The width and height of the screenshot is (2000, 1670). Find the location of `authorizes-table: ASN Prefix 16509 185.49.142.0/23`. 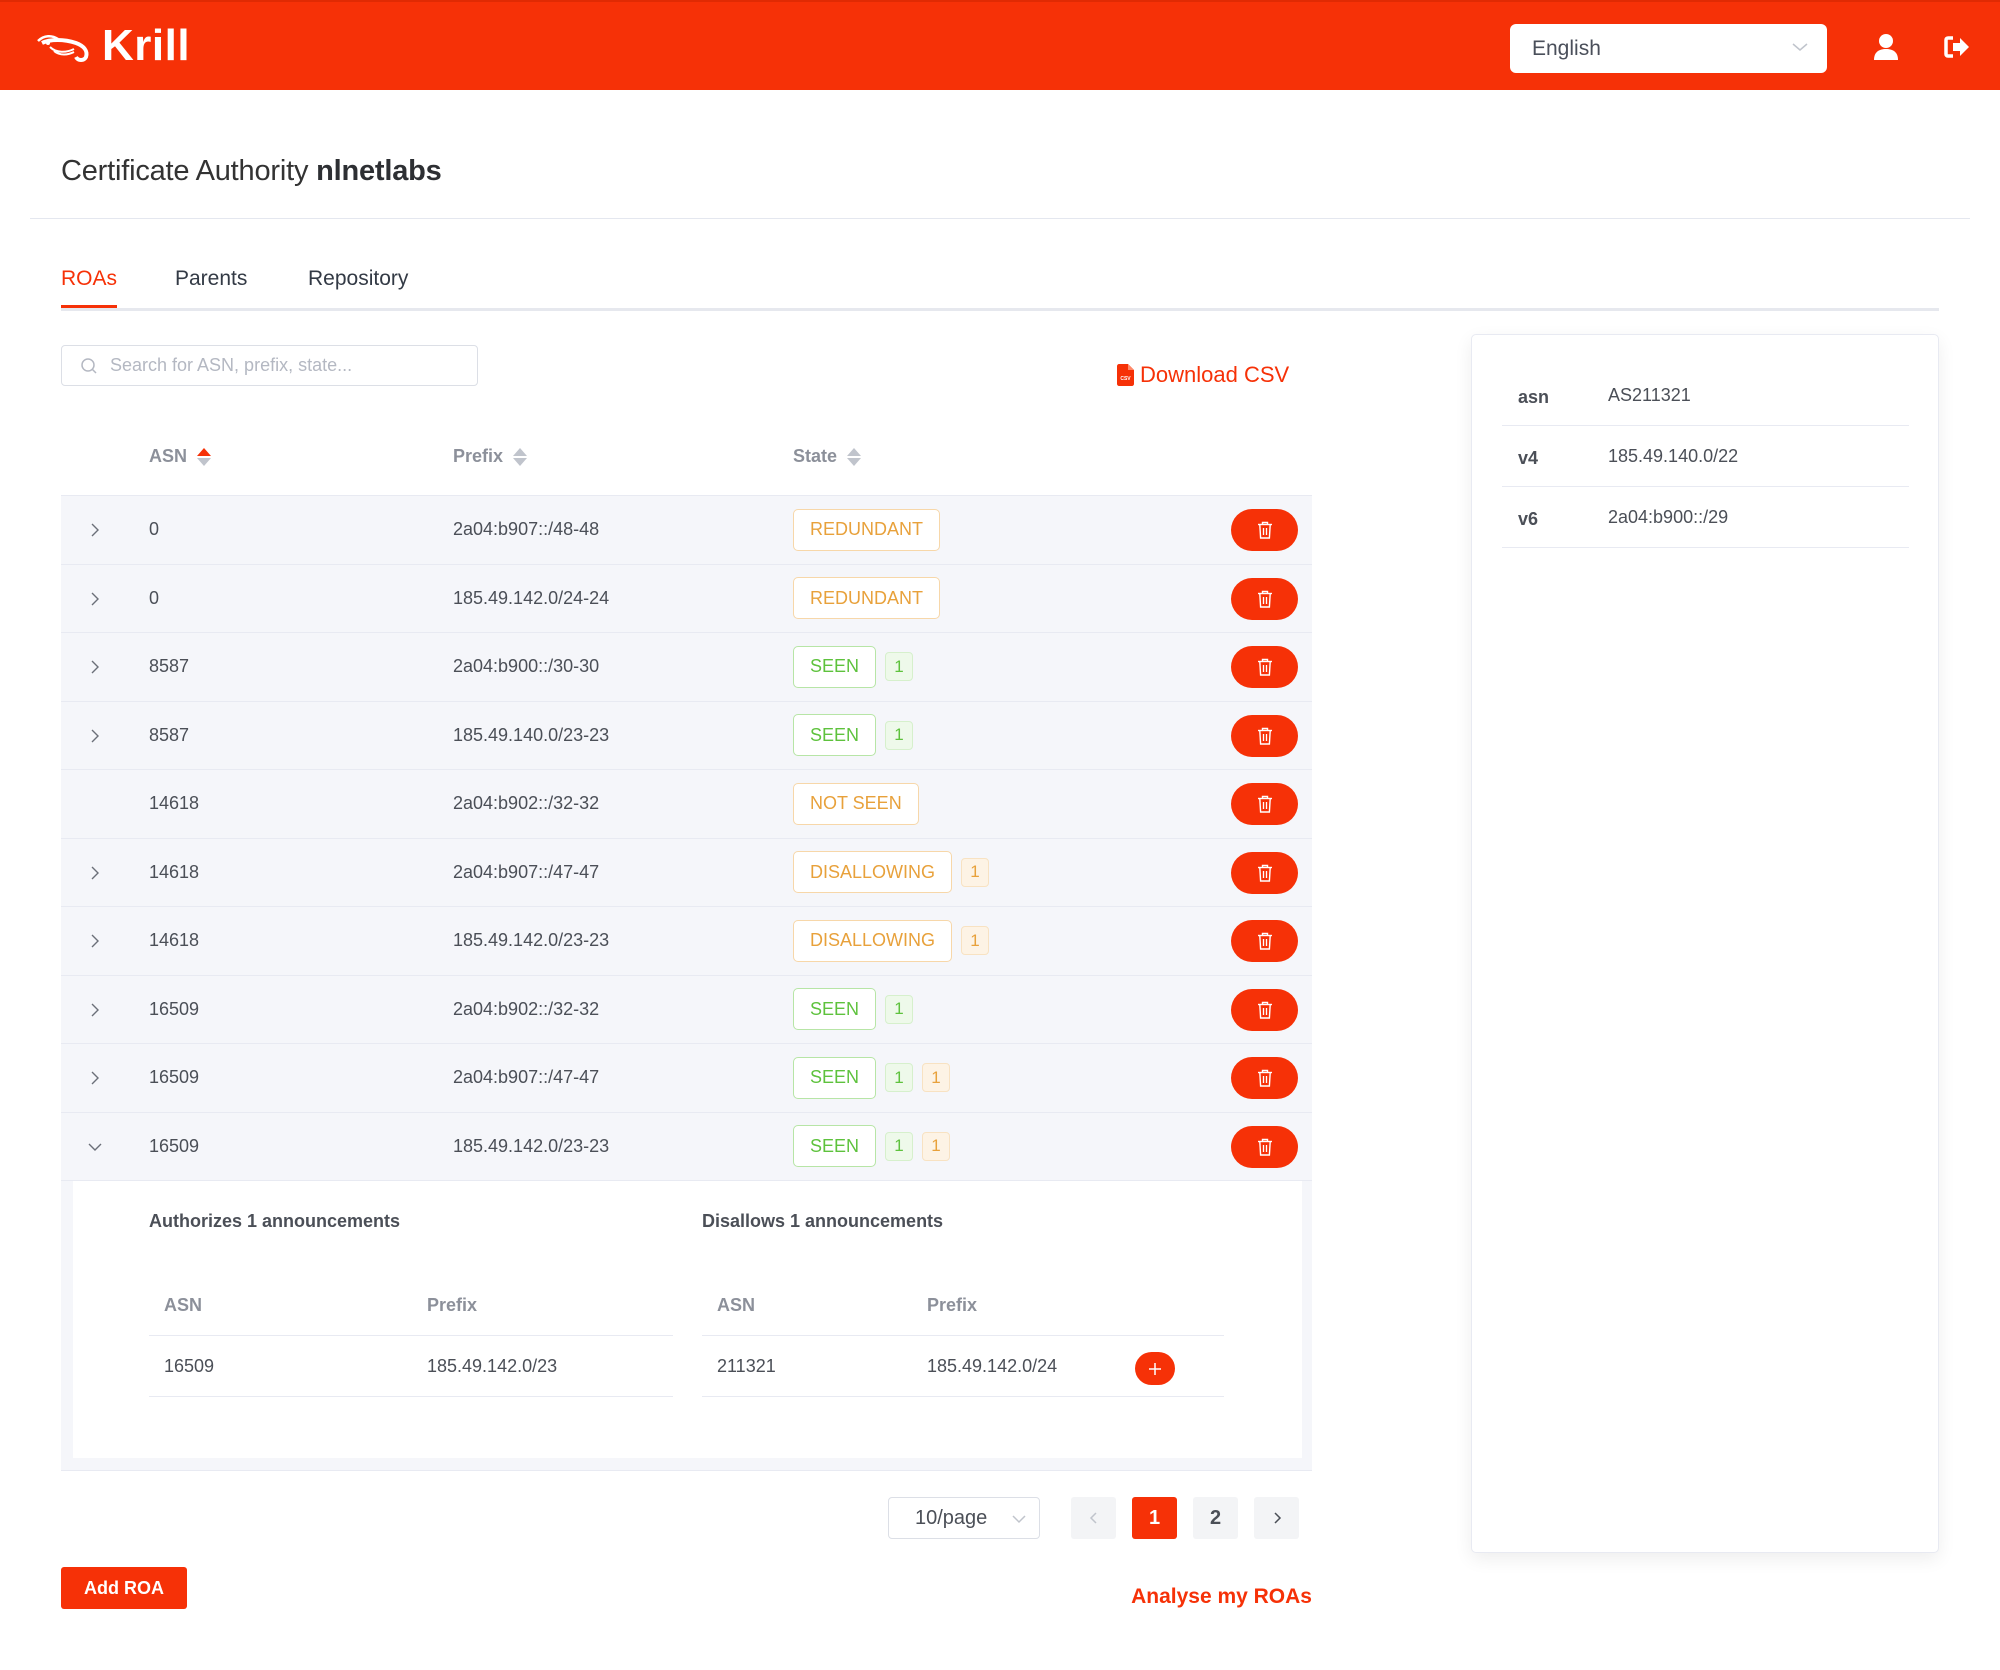

authorizes-table: ASN Prefix 16509 185.49.142.0/23 is located at coordinates (411, 1336).